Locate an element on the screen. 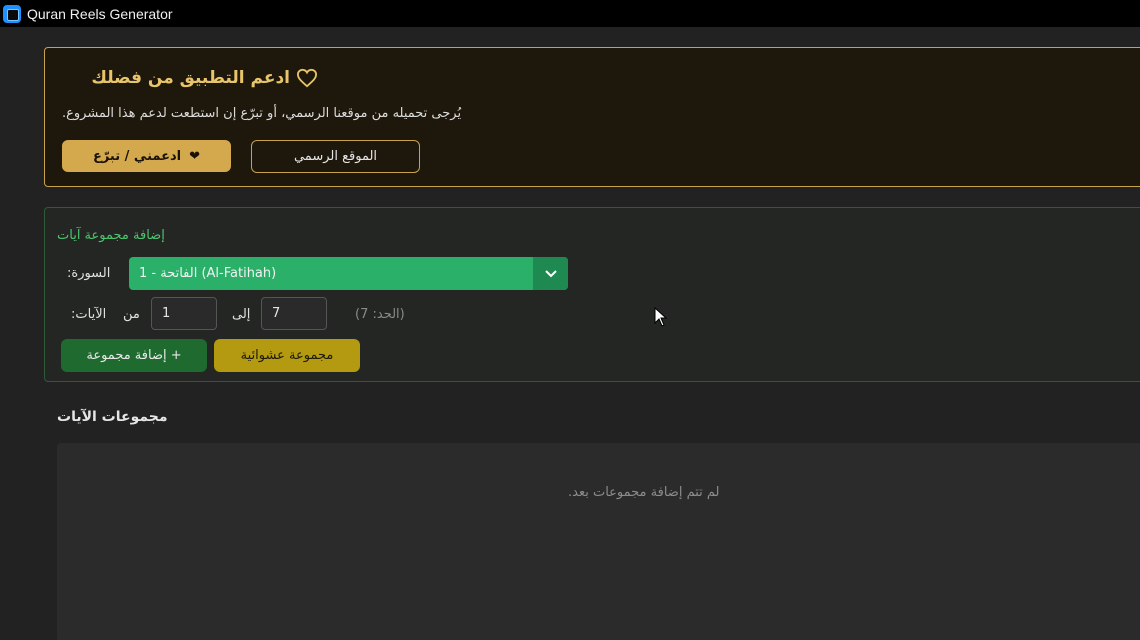 The image size is (1140, 640). to-label: إلى is located at coordinates (241, 314).